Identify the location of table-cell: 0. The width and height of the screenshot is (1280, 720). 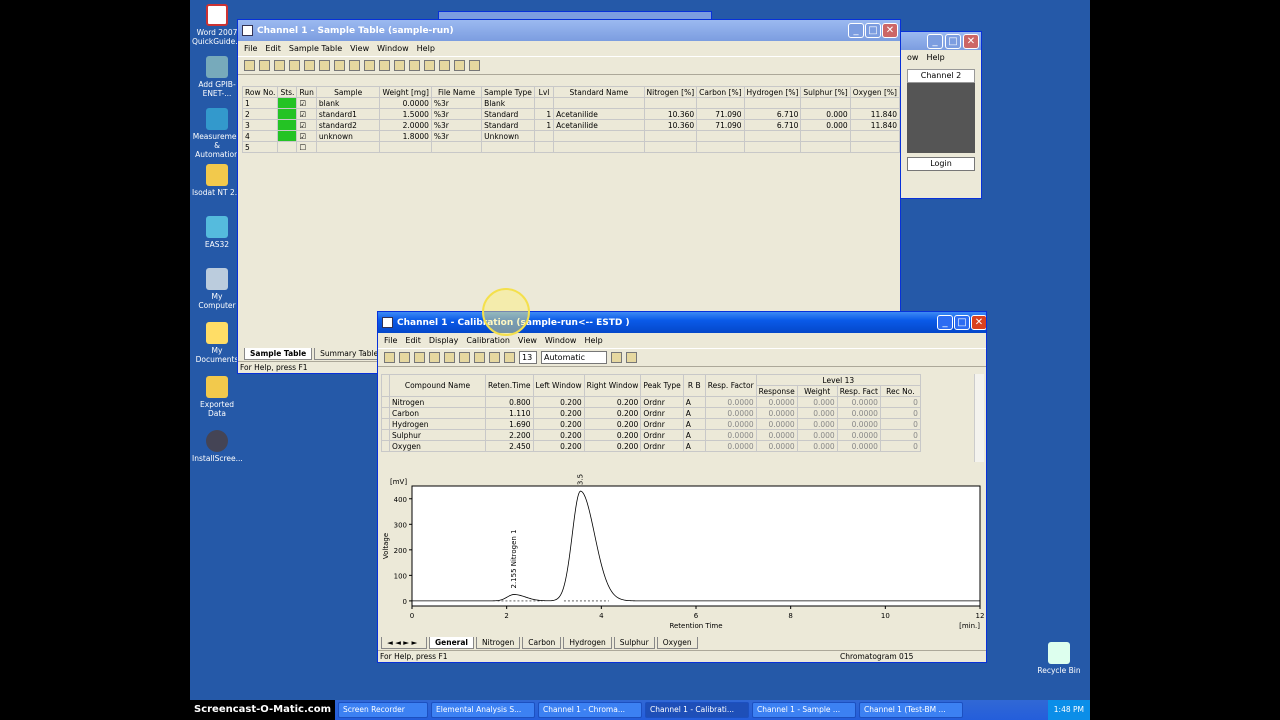
(900, 402).